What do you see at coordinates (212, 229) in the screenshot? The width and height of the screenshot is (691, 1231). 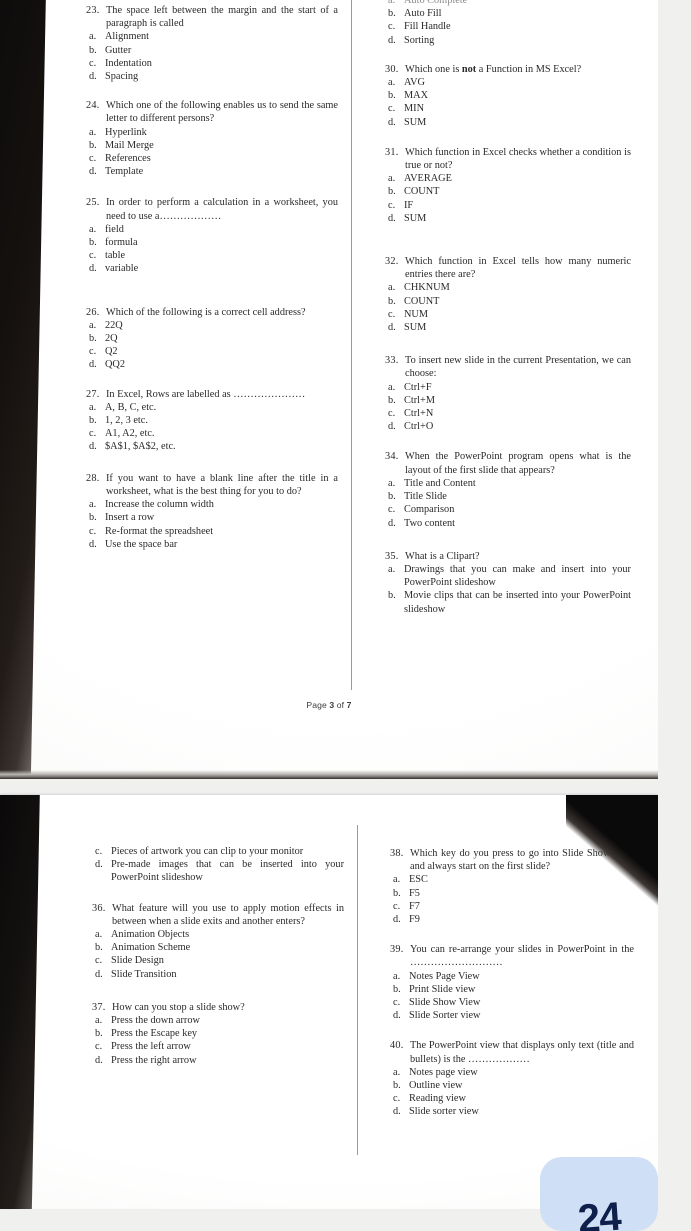 I see `option-item: a. field` at bounding box center [212, 229].